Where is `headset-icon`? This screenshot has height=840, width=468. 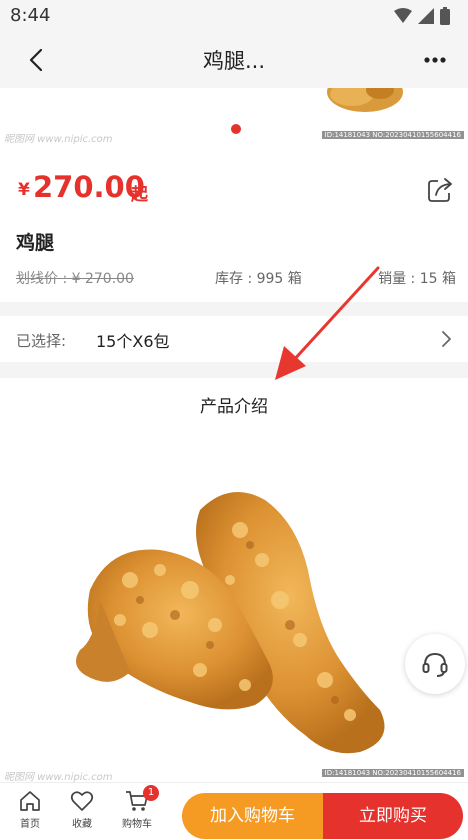
headset-icon is located at coordinates (435, 664).